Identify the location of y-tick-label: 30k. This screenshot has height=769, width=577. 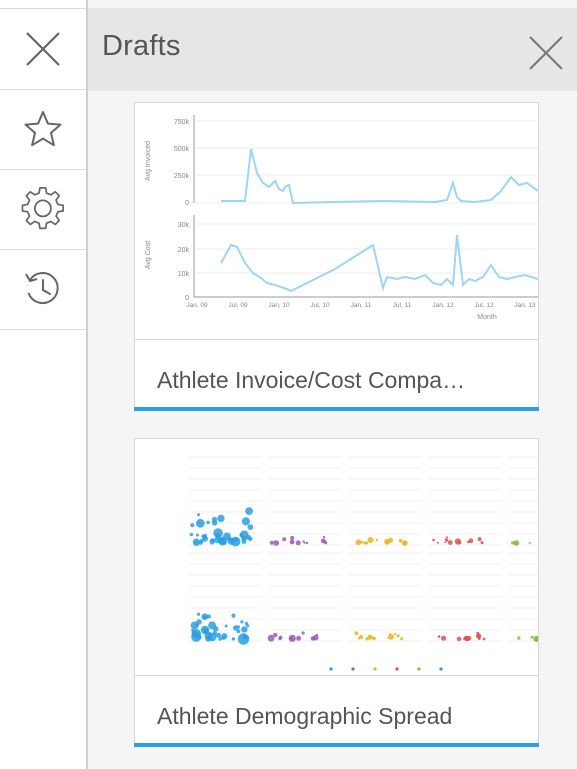
(184, 225).